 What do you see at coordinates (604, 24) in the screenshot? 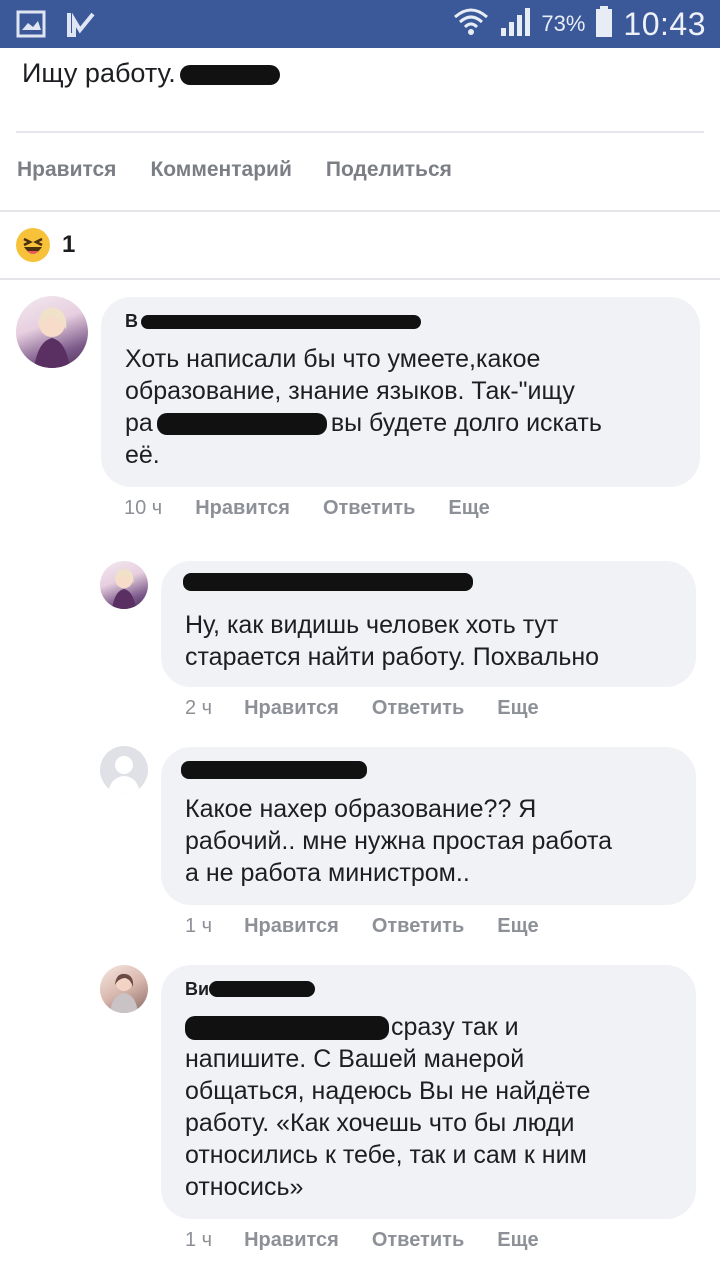
I see `battery-icon` at bounding box center [604, 24].